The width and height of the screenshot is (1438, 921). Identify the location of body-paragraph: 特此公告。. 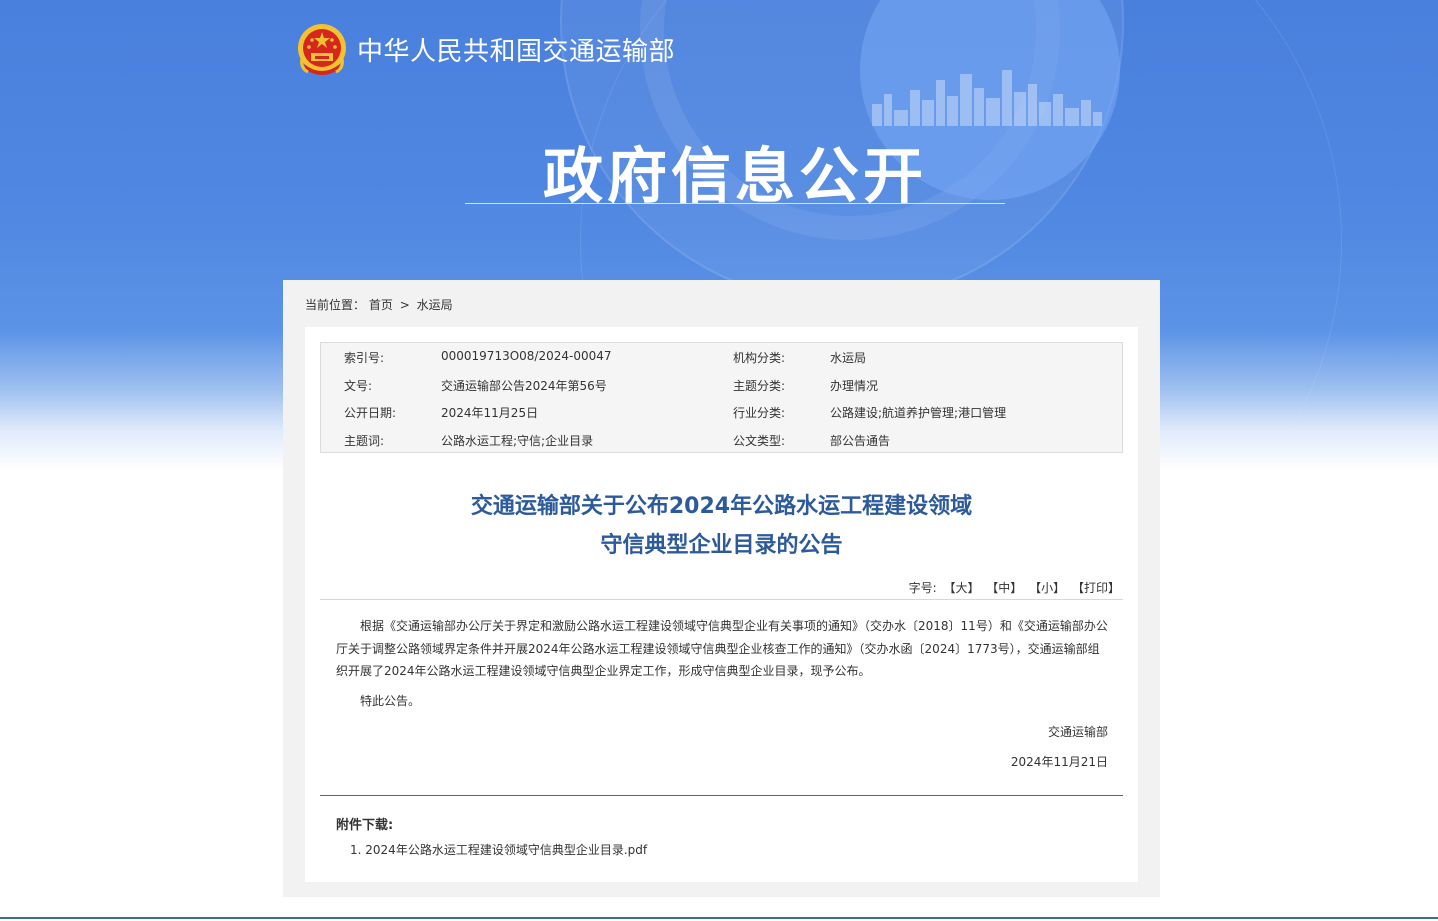
(390, 700).